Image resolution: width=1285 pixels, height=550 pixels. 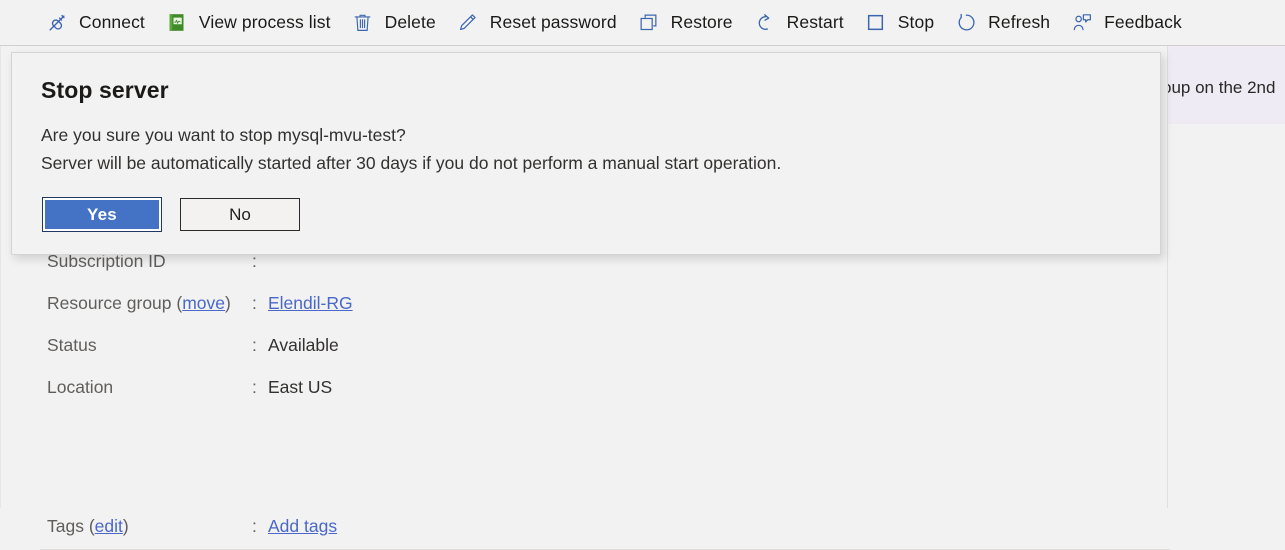 What do you see at coordinates (1222, 87) in the screenshot?
I see `notification-banner-text: oup on the 2nd` at bounding box center [1222, 87].